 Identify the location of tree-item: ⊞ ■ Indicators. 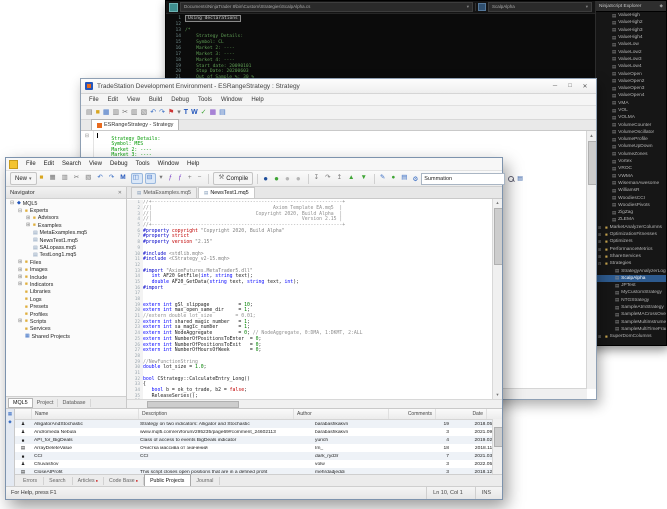
(66, 284).